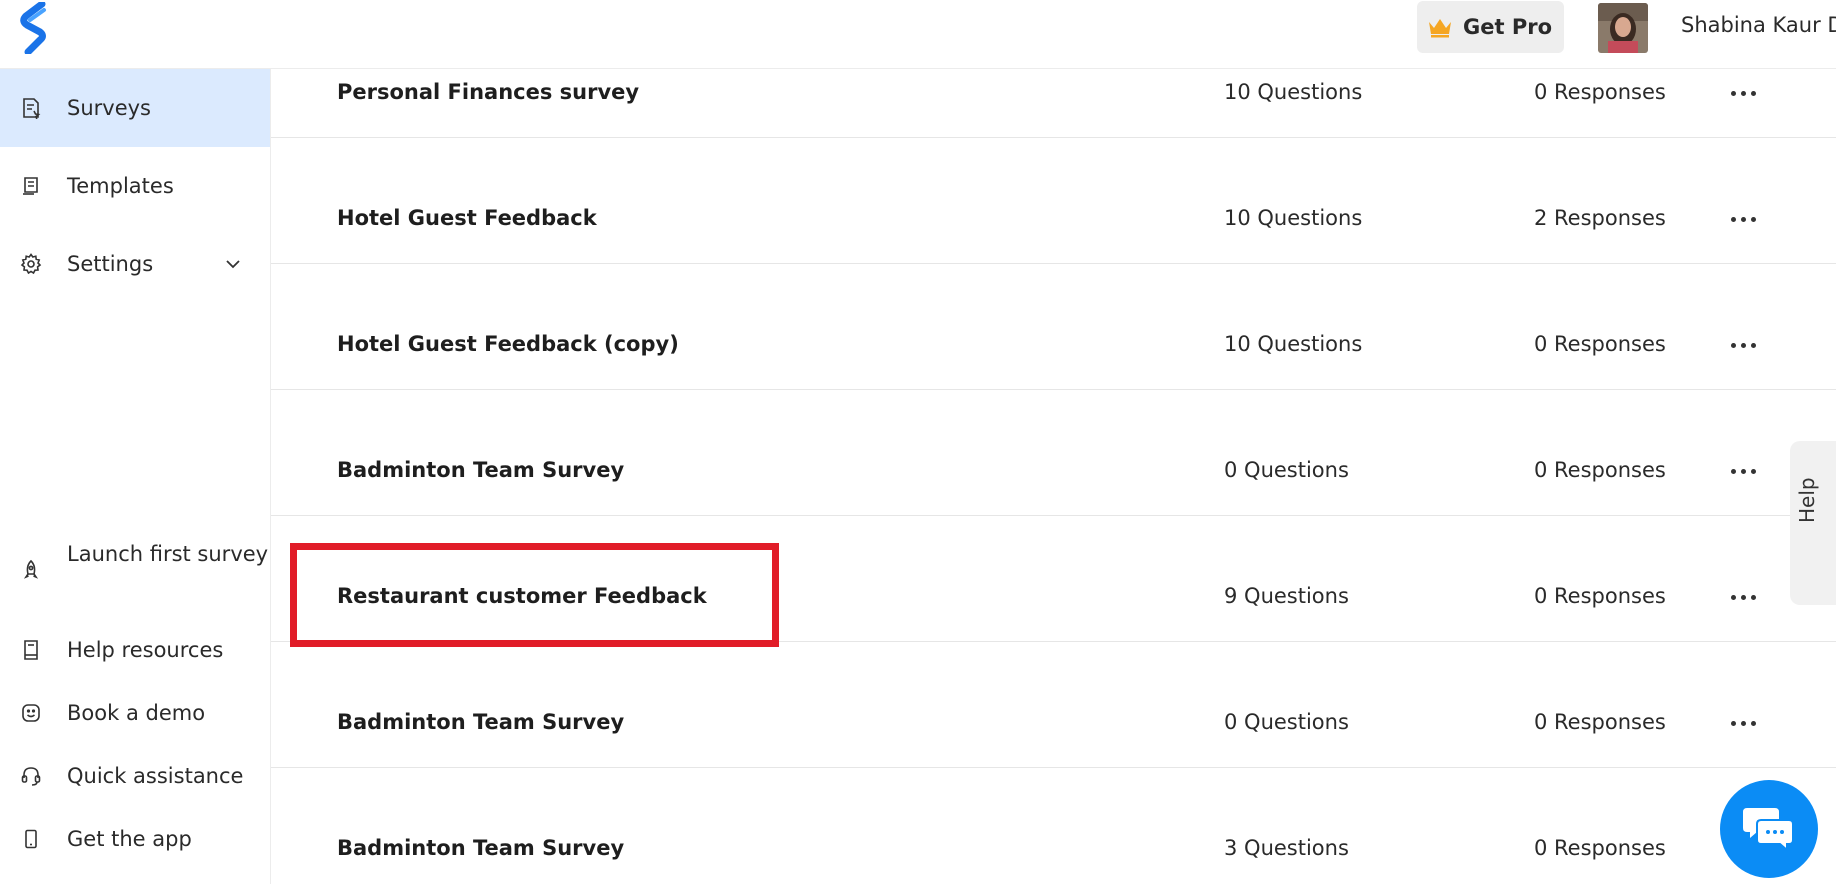 This screenshot has height=884, width=1836. I want to click on book-icon, so click(31, 650).